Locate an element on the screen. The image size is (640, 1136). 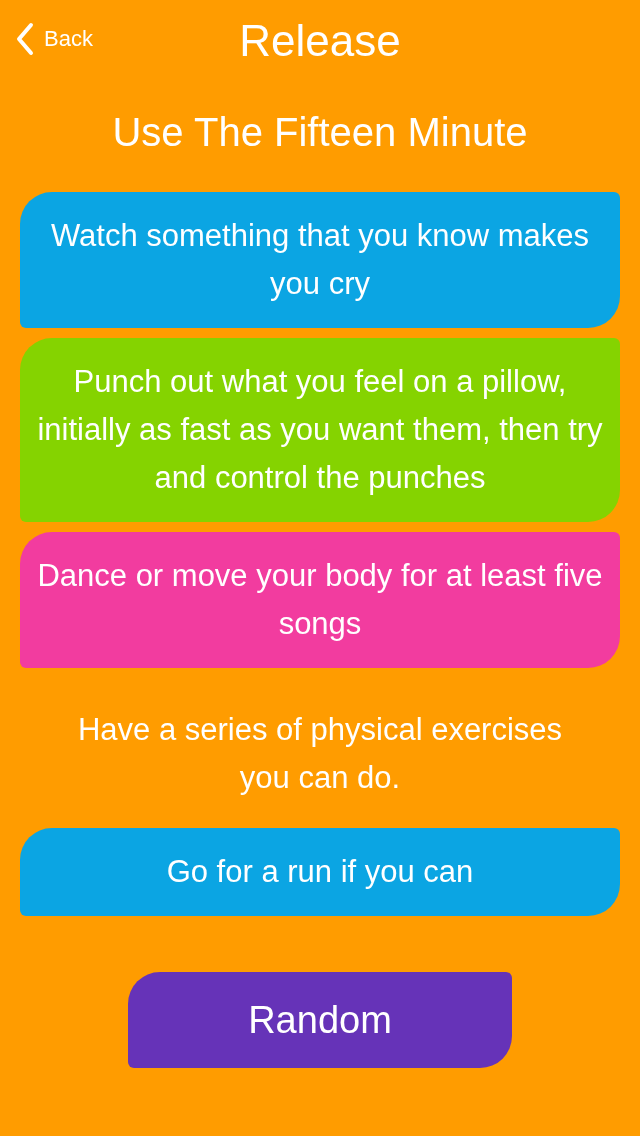
back-button: Back is located at coordinates (54, 39).